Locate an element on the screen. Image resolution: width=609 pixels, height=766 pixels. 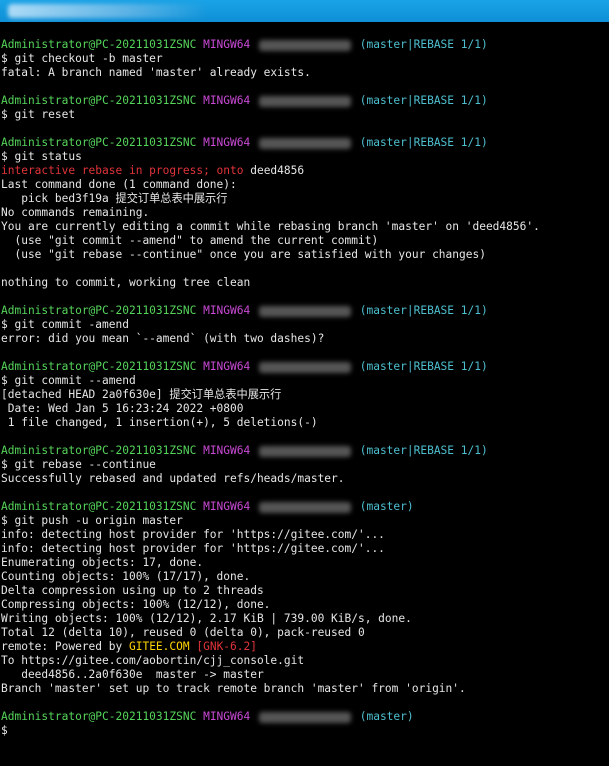
output-line: Delta compression using up to 2 threads is located at coordinates (132, 590).